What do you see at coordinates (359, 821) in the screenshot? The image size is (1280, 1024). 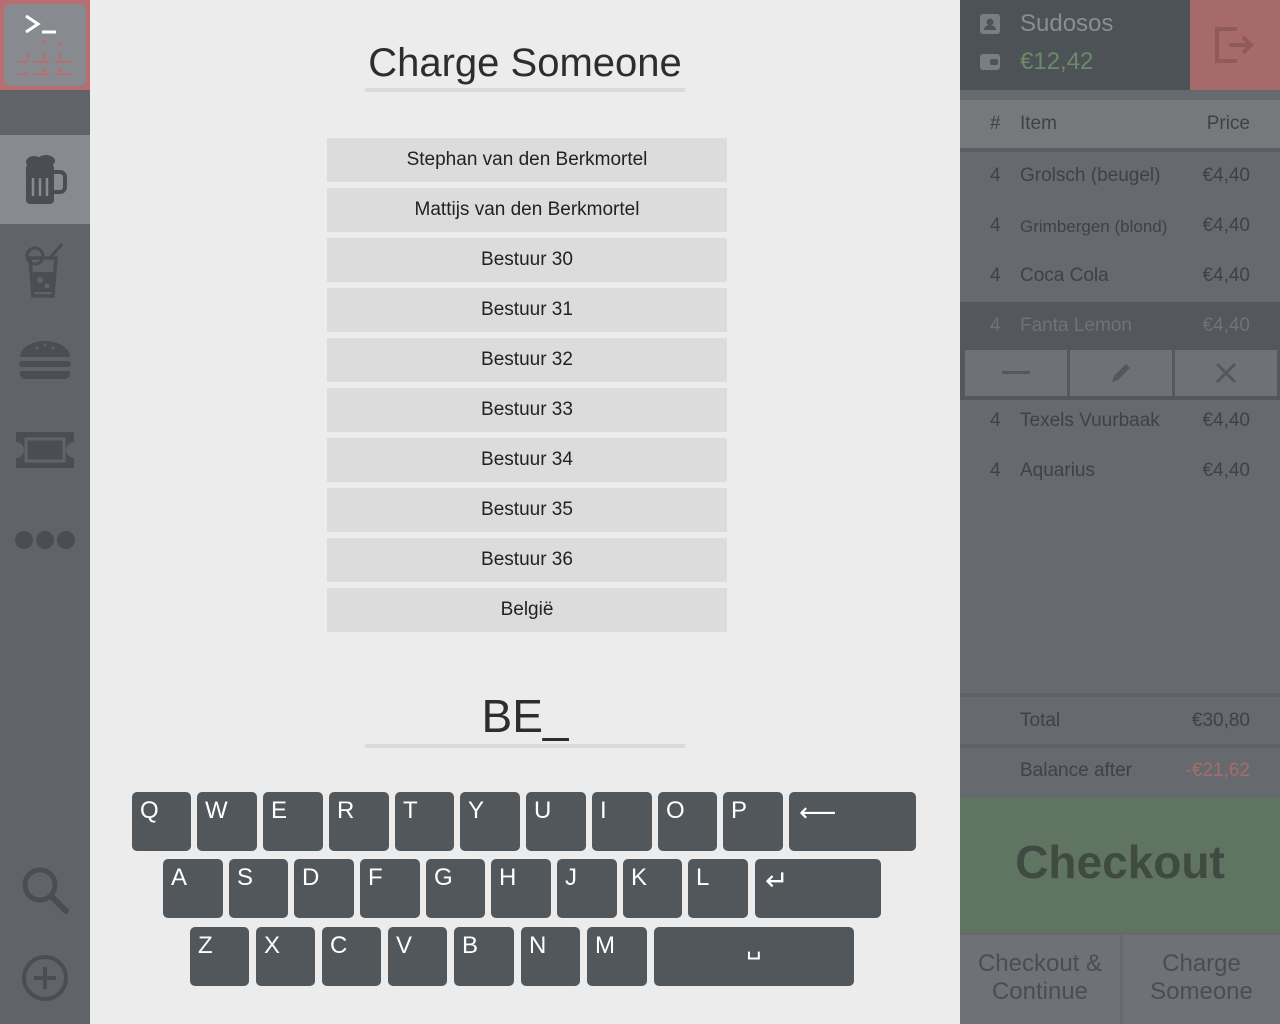 I see `key-r: R` at bounding box center [359, 821].